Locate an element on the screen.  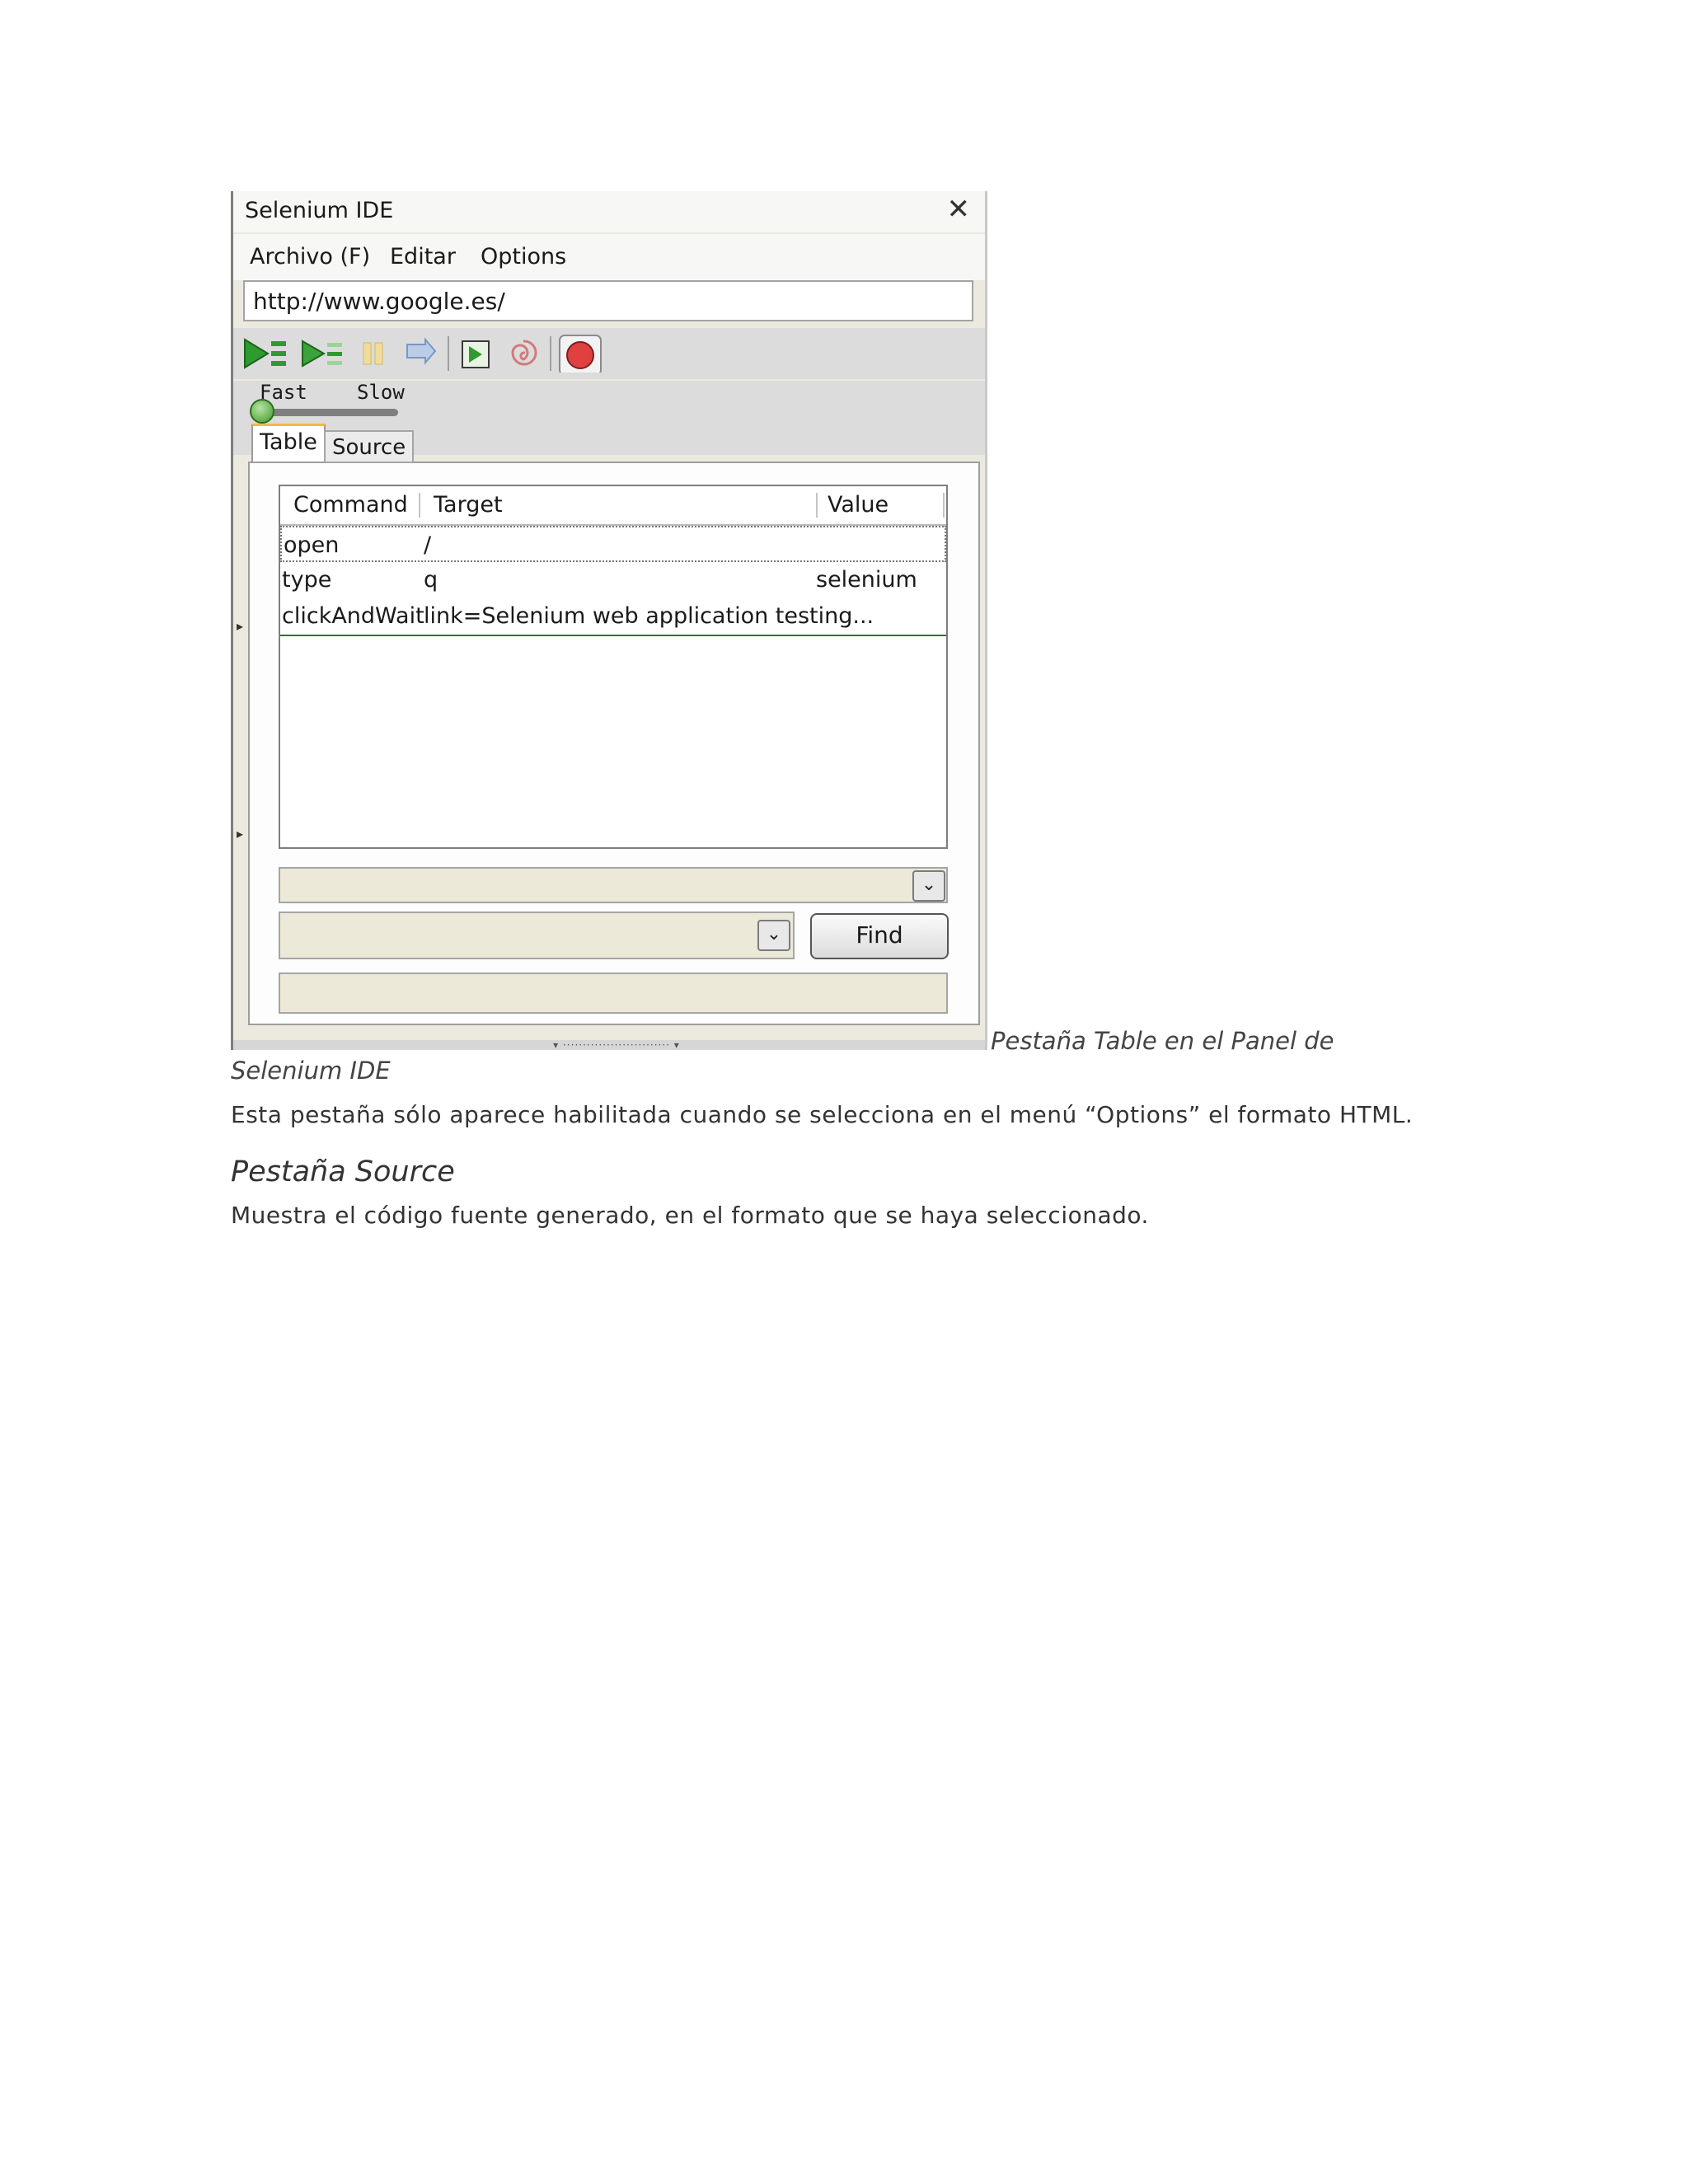
column-header-command: Command is located at coordinates (350, 505).